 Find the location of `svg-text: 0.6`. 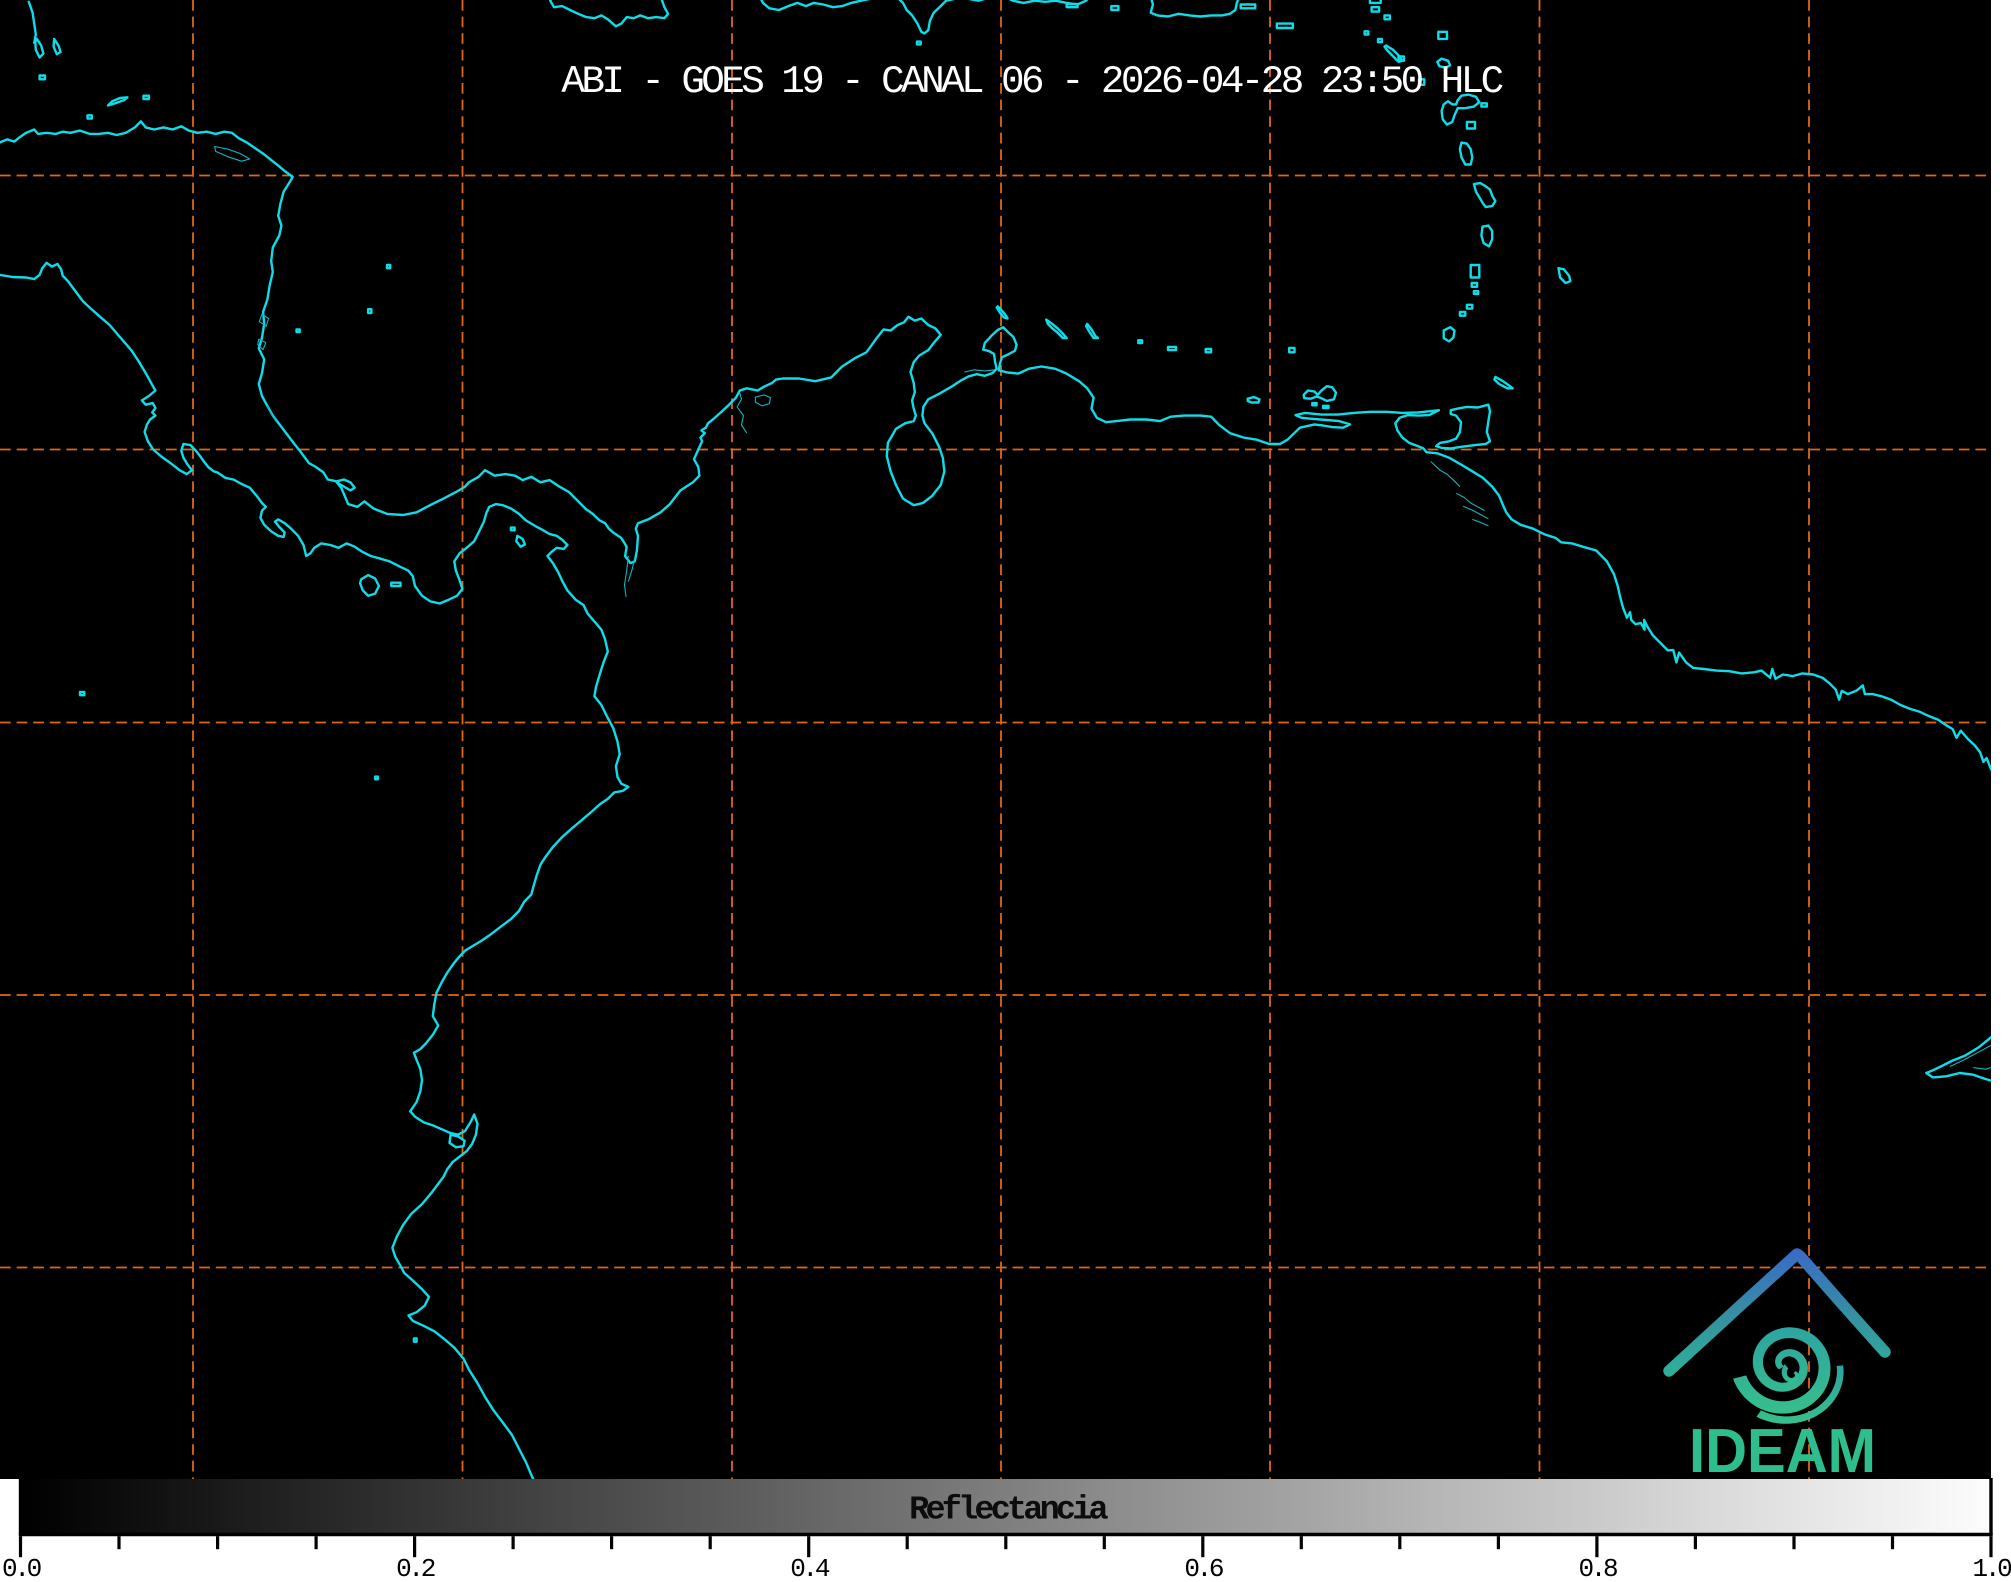

svg-text: 0.6 is located at coordinates (1203, 1565).